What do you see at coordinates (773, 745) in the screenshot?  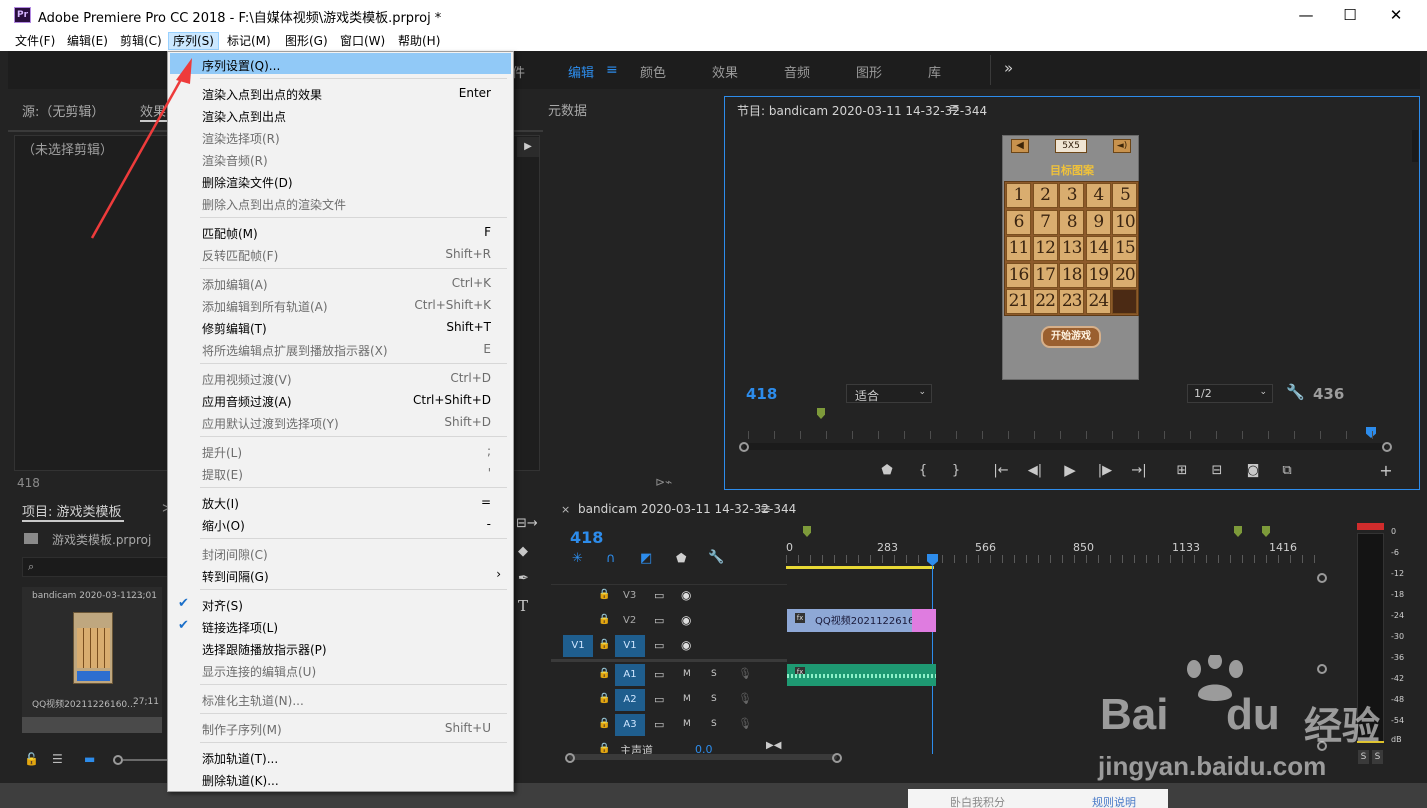 I see `go-to-end-icon: ▶◀` at bounding box center [773, 745].